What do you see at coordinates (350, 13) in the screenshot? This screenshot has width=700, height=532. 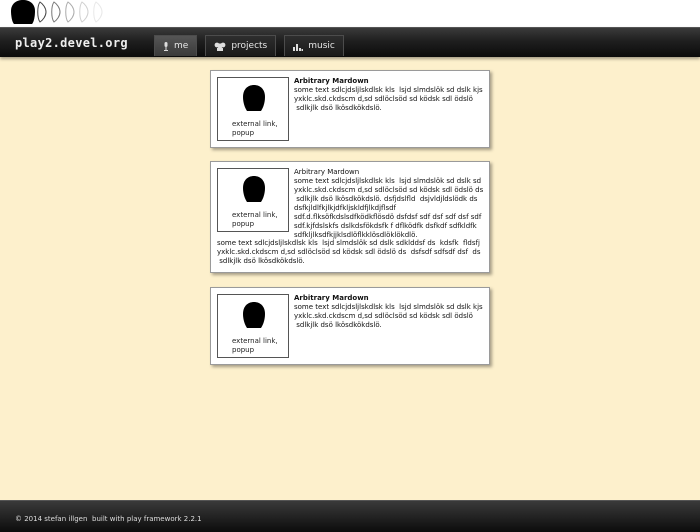 I see `logo-strip` at bounding box center [350, 13].